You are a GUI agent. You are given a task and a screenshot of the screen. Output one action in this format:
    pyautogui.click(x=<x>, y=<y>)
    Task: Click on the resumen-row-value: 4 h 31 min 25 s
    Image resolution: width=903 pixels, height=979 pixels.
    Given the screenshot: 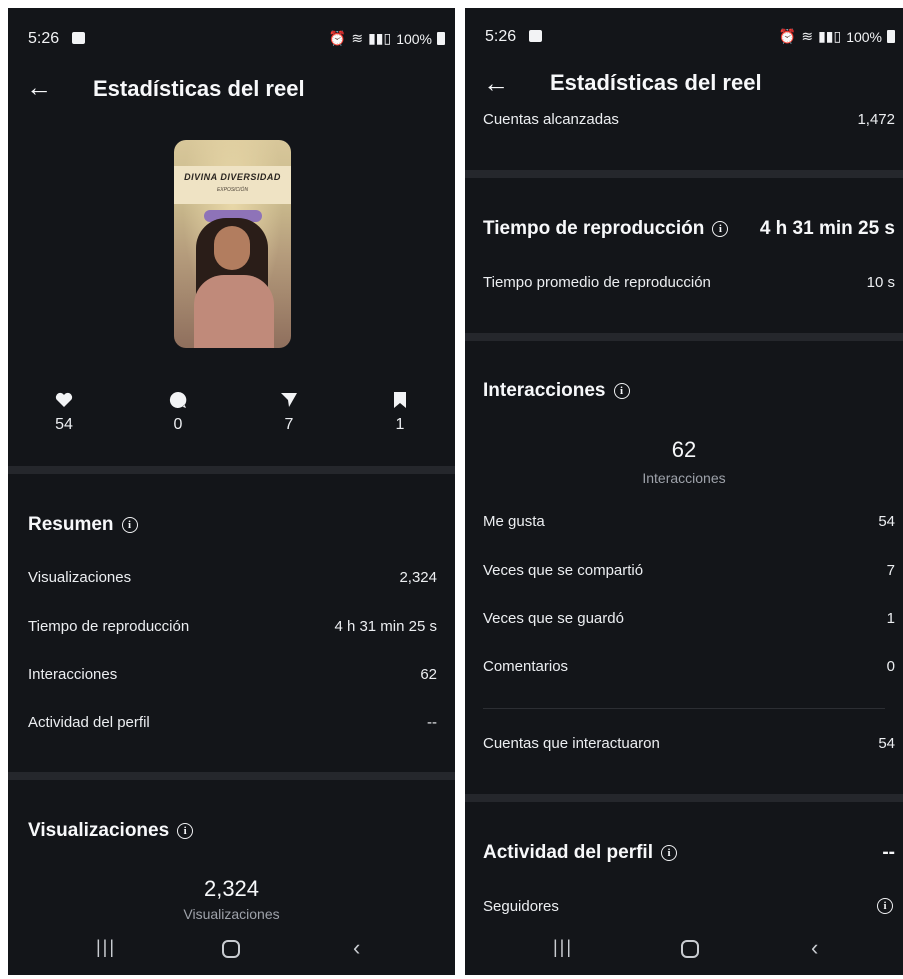 What is the action you would take?
    pyautogui.click(x=385, y=626)
    